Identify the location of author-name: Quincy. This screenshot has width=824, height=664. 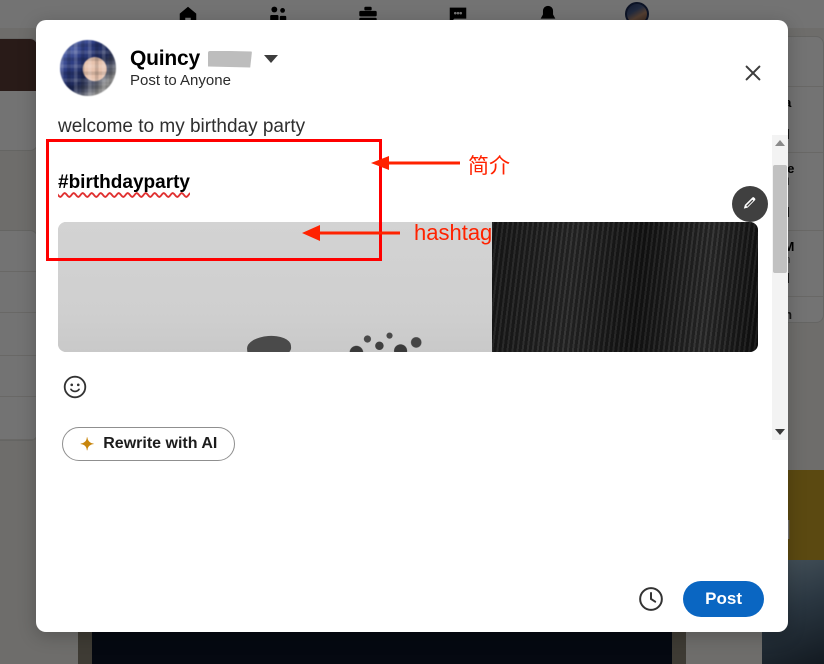
(165, 58).